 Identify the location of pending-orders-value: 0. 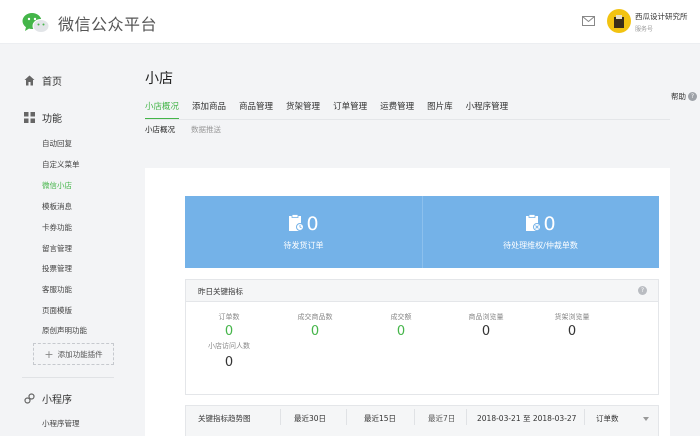
(312, 224).